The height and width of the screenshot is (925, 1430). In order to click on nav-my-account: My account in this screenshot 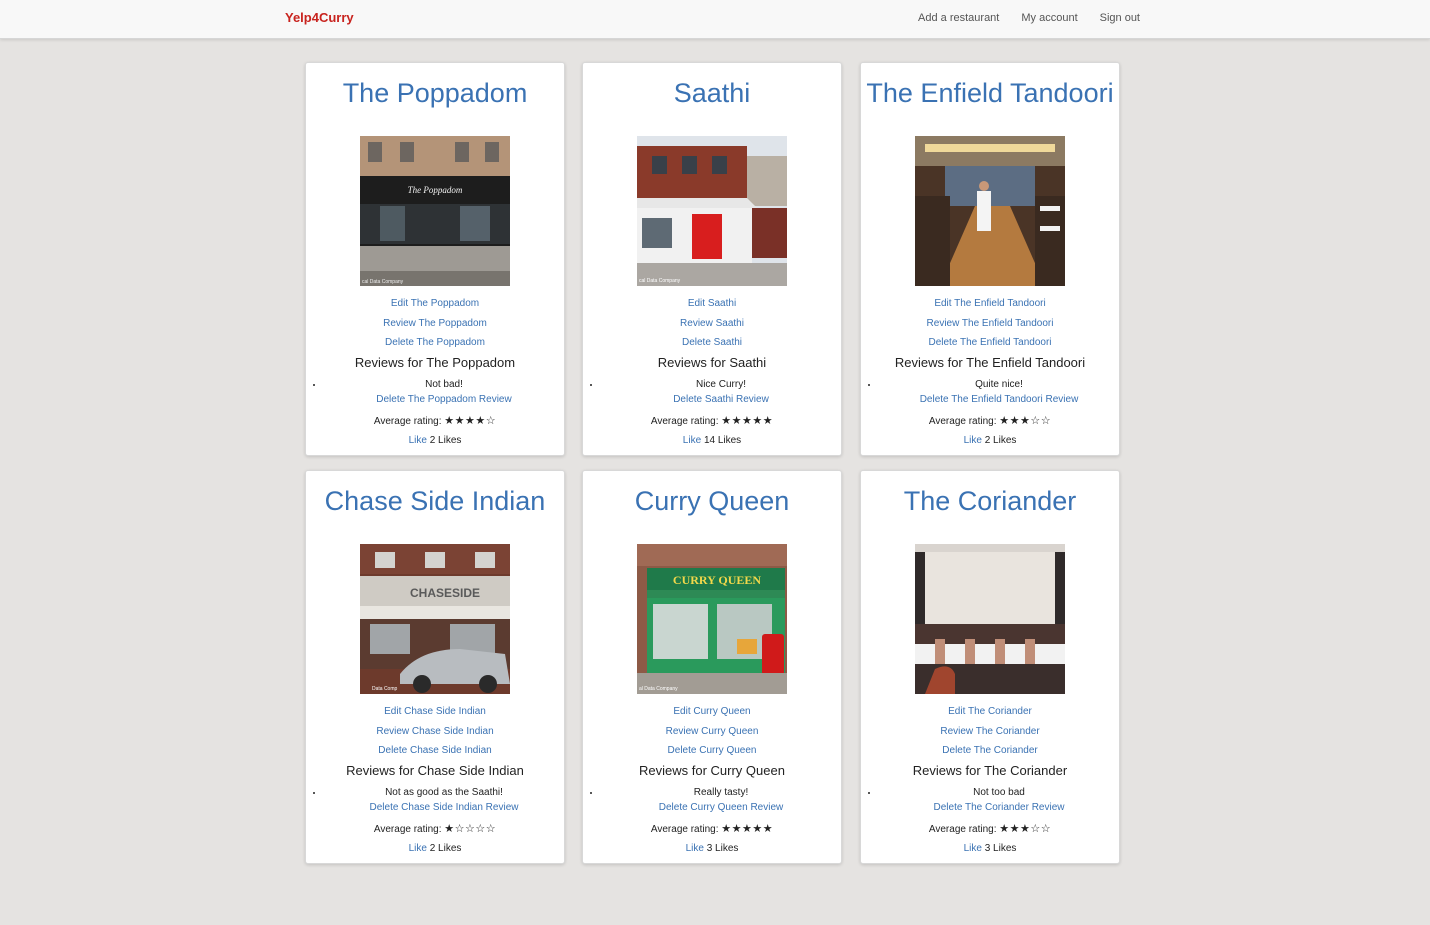, I will do `click(1049, 18)`.